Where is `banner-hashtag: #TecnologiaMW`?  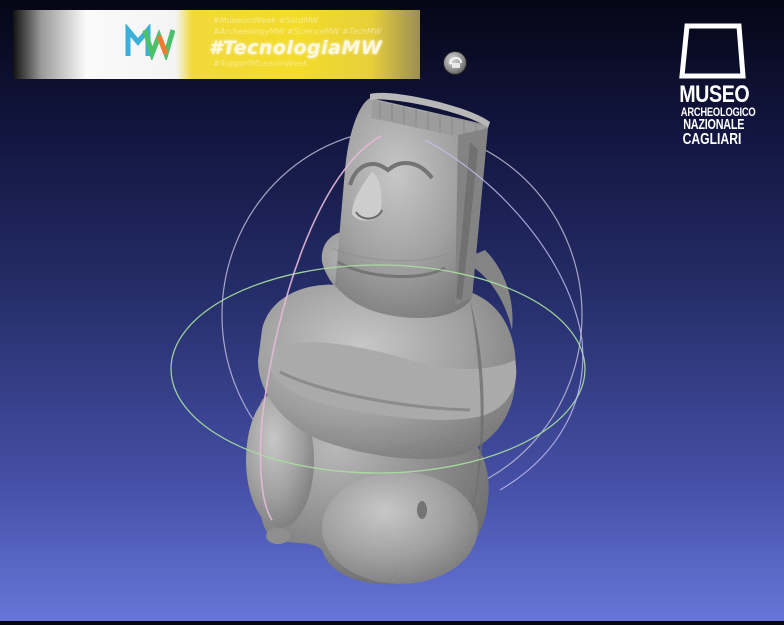
banner-hashtag: #TecnologiaMW is located at coordinates (296, 48).